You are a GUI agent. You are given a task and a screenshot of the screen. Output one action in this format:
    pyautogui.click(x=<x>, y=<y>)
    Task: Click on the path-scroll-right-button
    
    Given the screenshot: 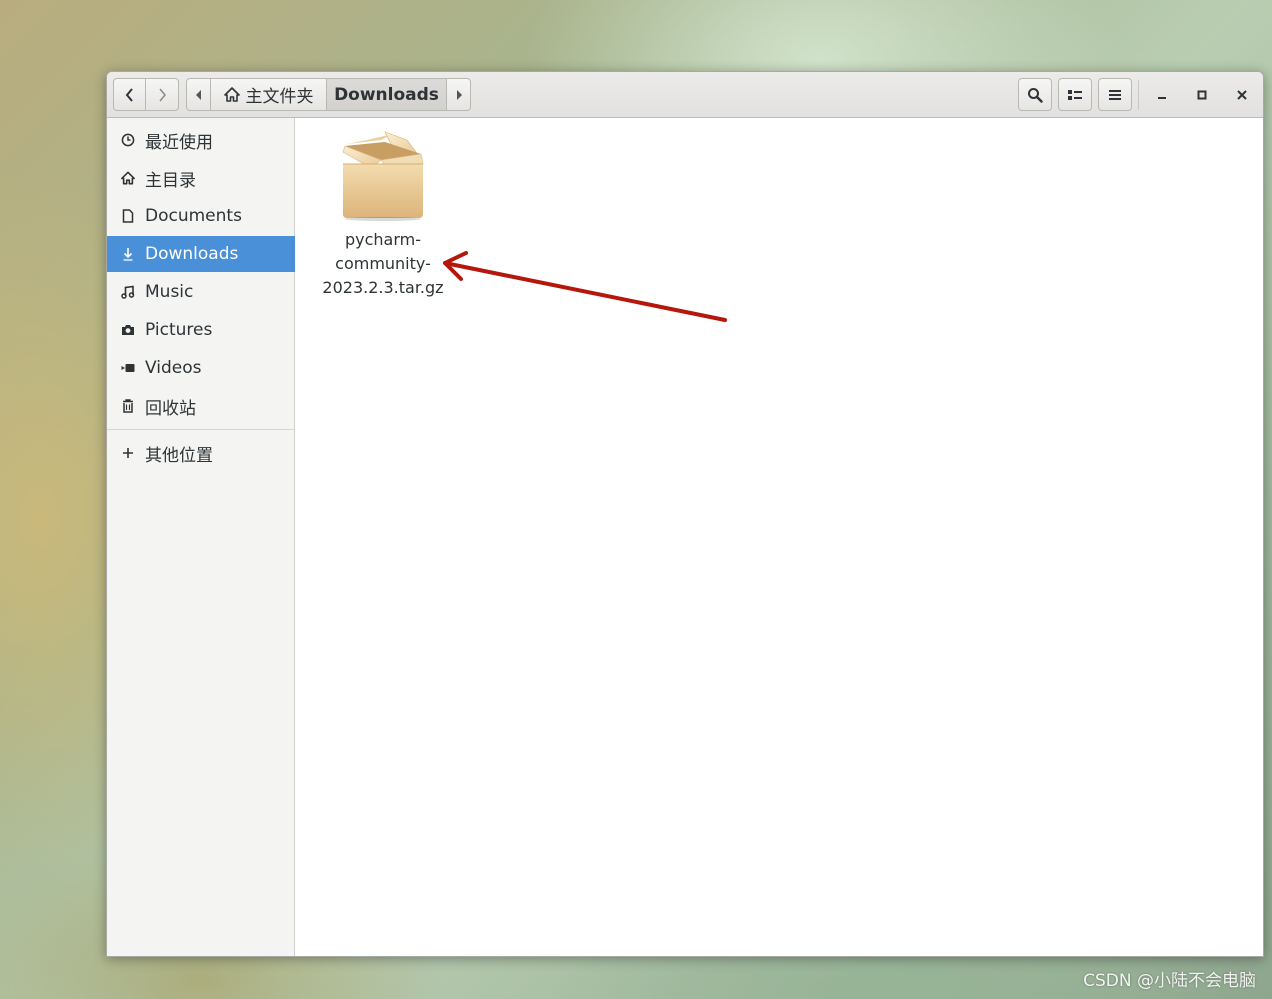 What is the action you would take?
    pyautogui.click(x=458, y=94)
    